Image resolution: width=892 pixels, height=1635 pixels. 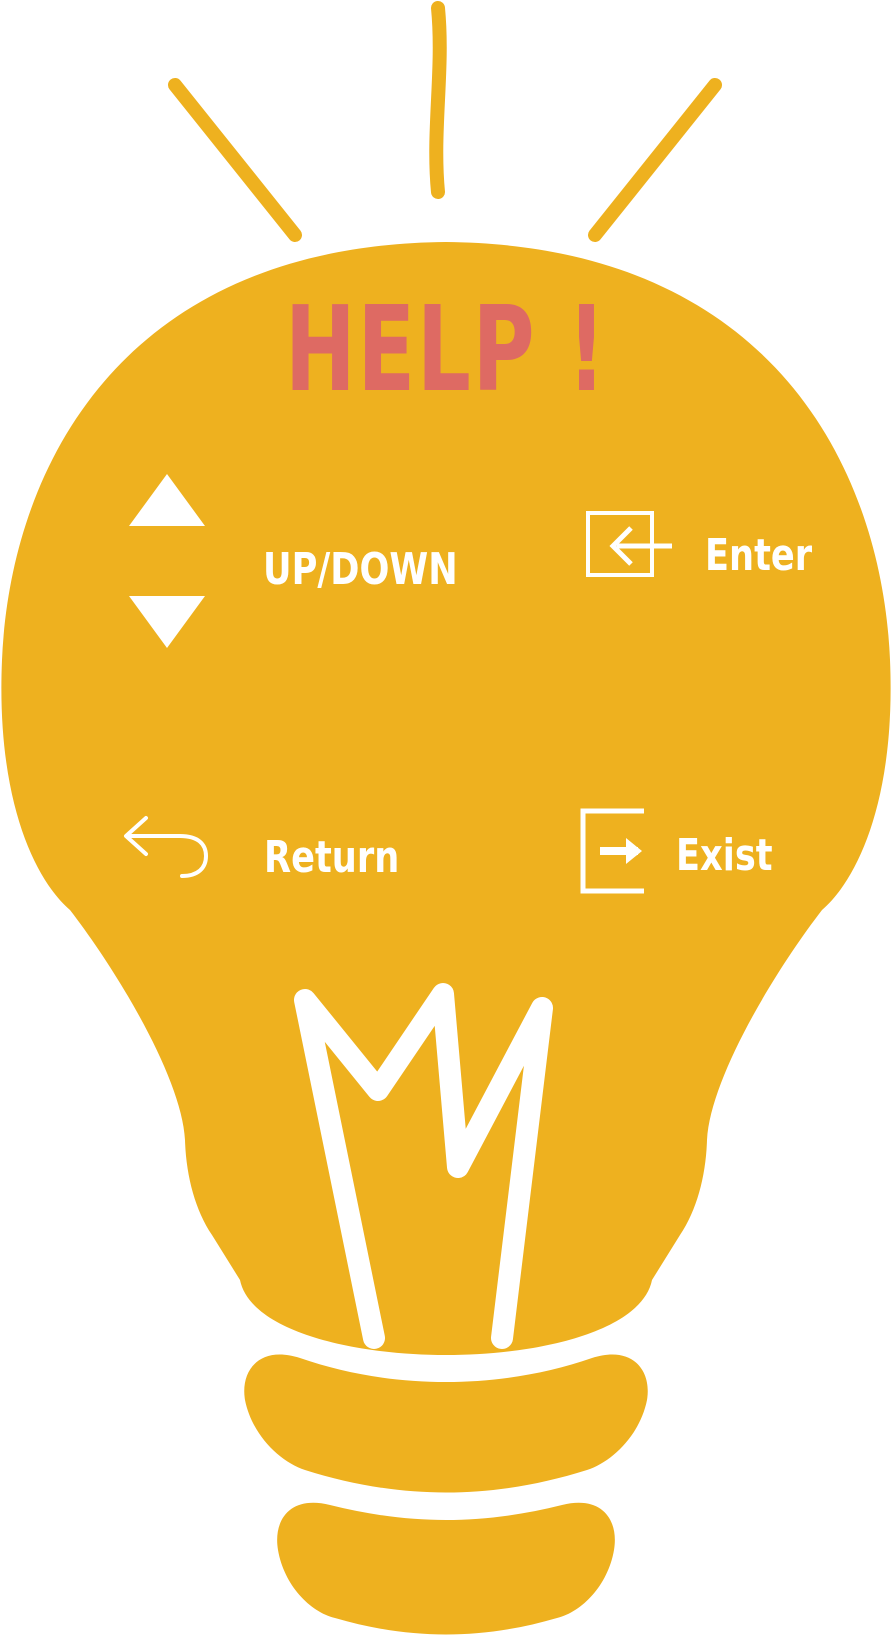 I want to click on exist-label: Exist, so click(x=724, y=855).